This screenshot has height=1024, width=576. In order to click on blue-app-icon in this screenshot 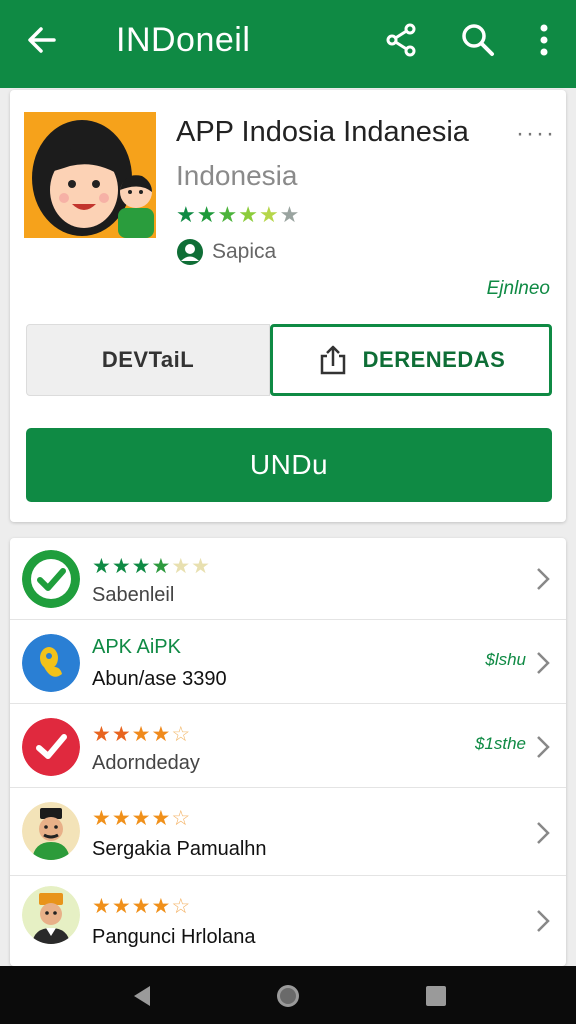, I will do `click(51, 663)`.